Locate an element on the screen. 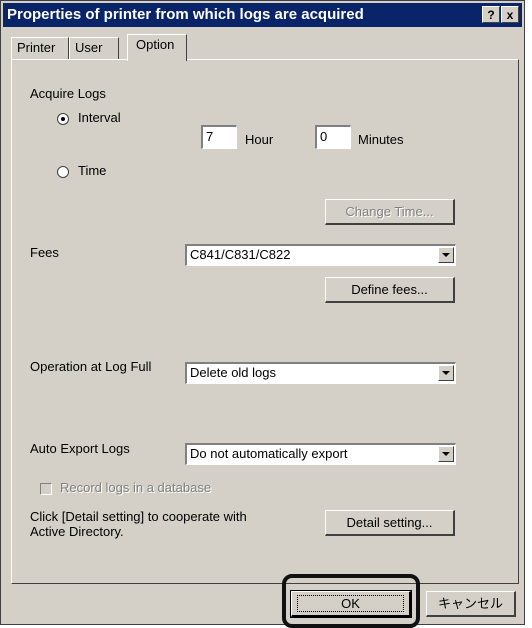 This screenshot has width=532, height=628. database-label: Record logs in a database is located at coordinates (136, 487).